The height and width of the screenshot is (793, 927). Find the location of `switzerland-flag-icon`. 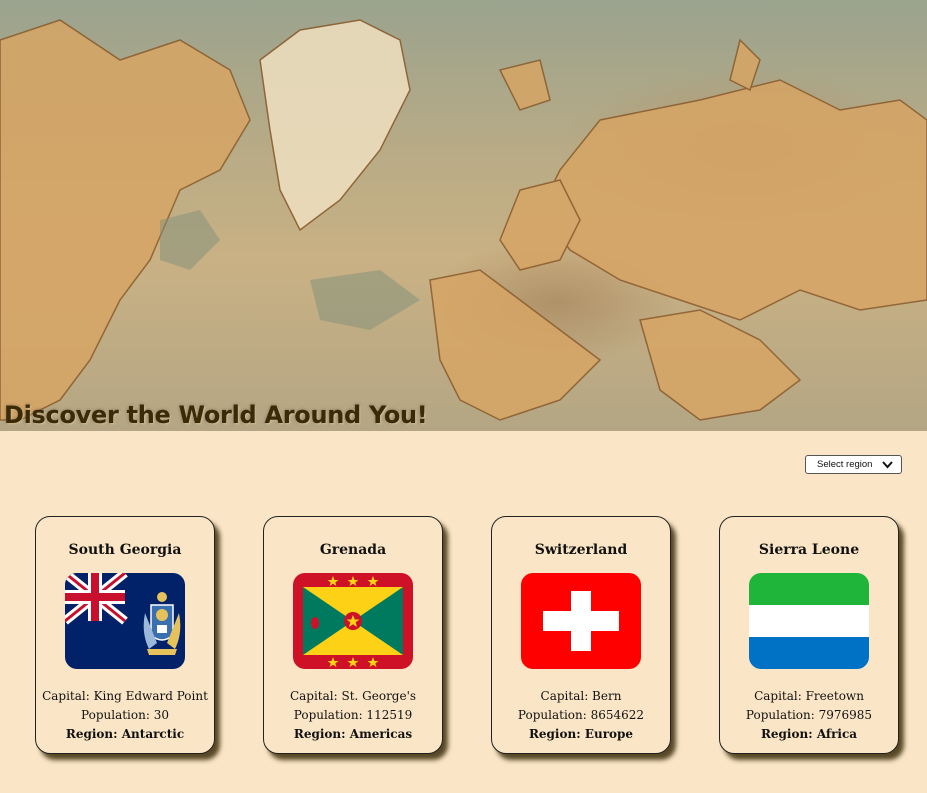

switzerland-flag-icon is located at coordinates (581, 621).